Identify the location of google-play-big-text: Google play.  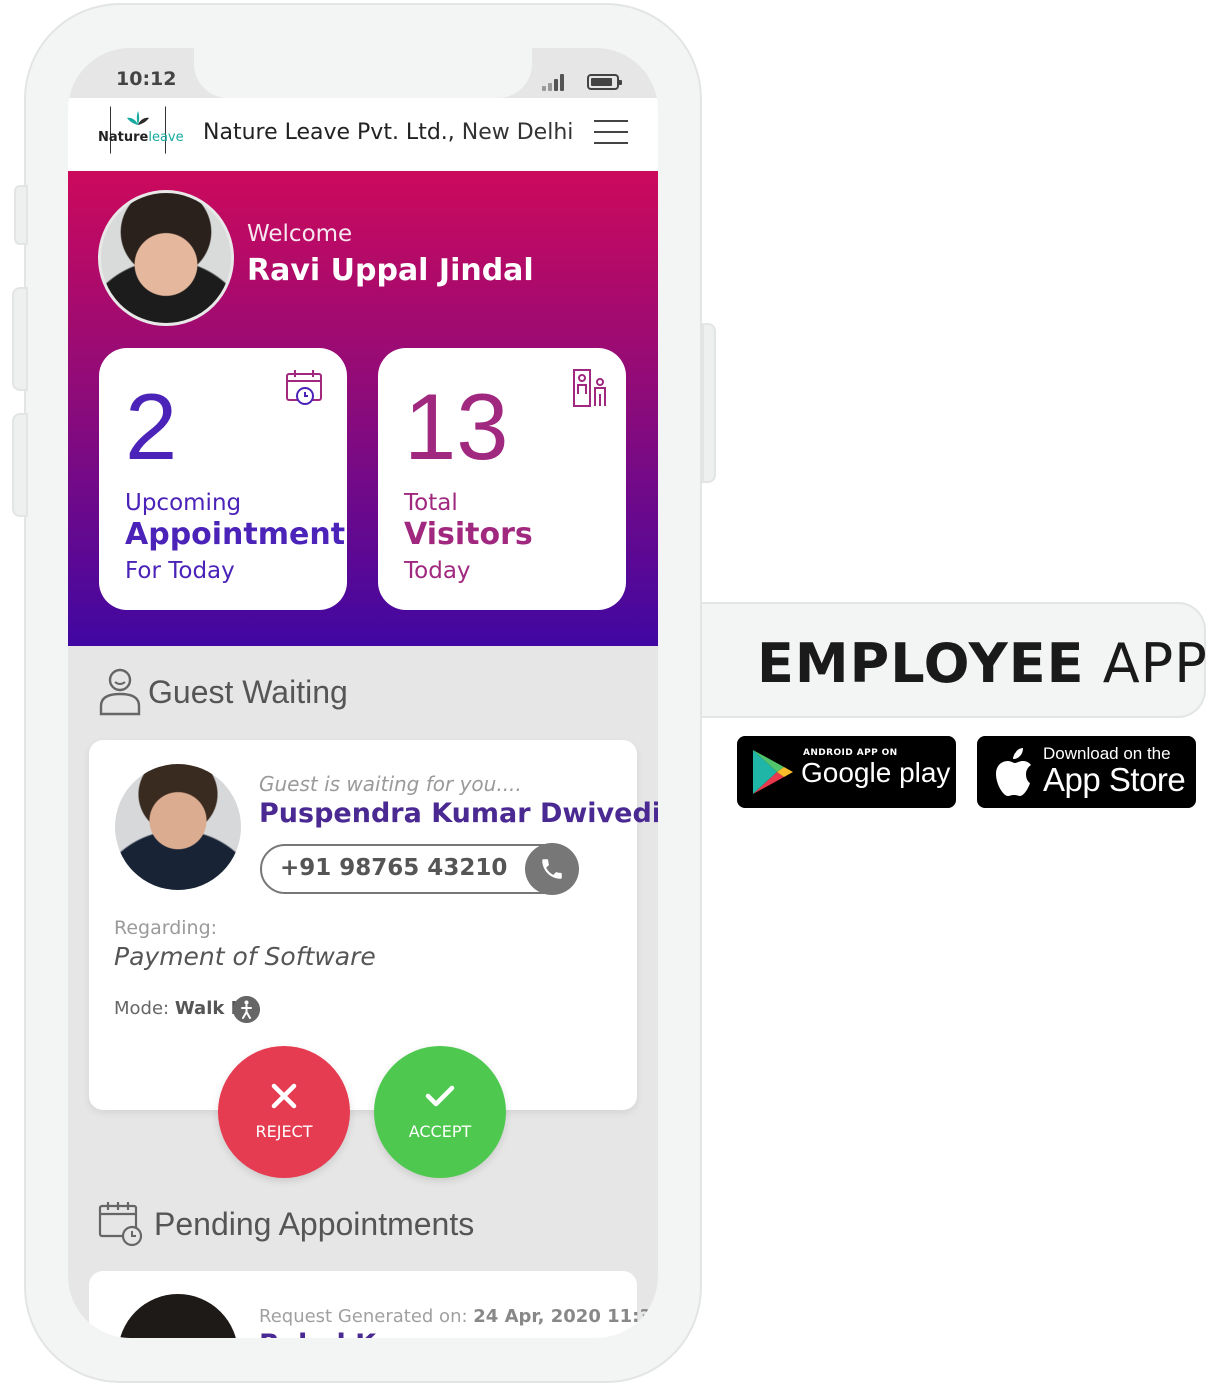
(876, 772).